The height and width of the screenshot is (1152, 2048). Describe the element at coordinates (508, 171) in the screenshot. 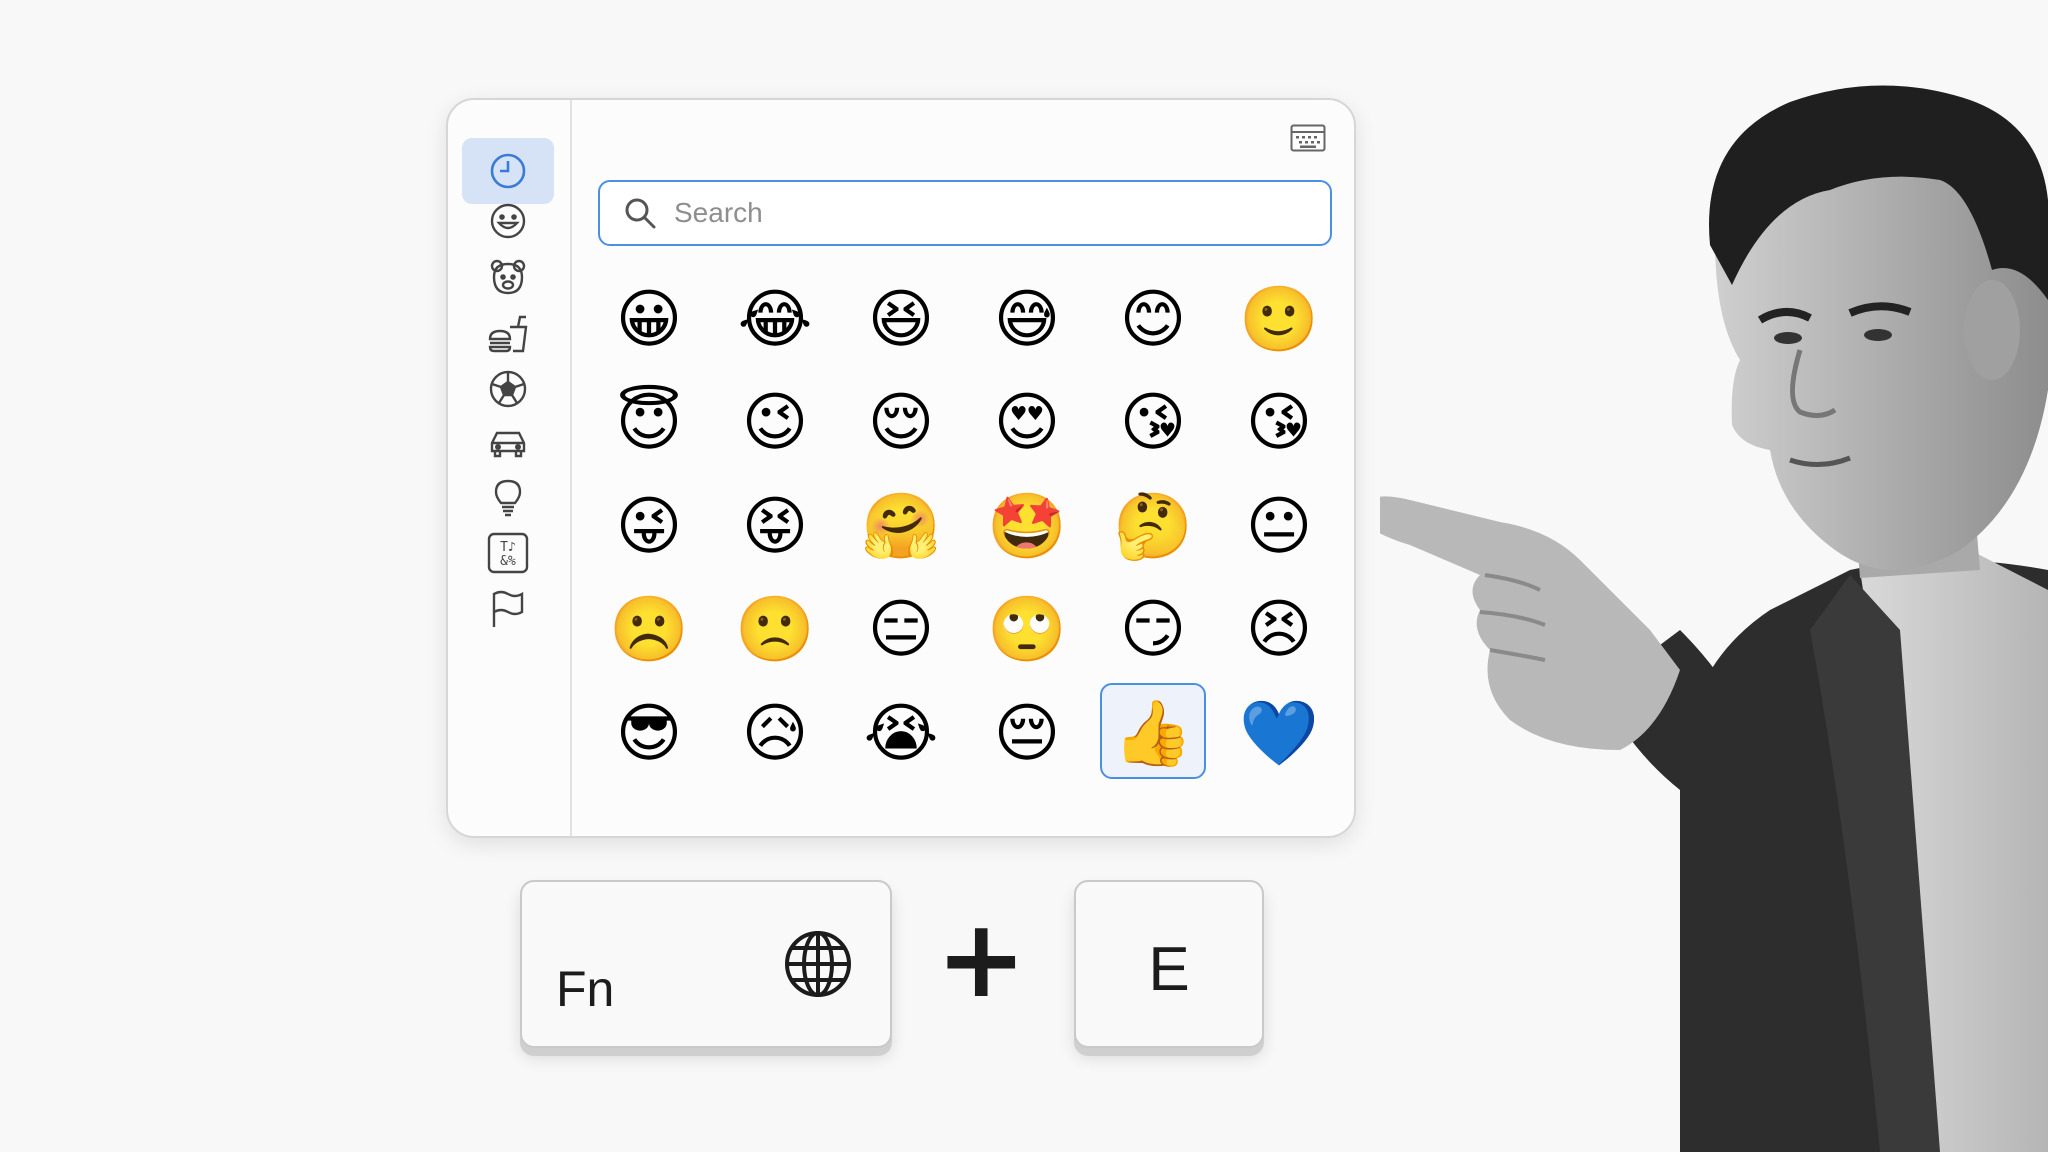

I see `clock-icon` at that location.